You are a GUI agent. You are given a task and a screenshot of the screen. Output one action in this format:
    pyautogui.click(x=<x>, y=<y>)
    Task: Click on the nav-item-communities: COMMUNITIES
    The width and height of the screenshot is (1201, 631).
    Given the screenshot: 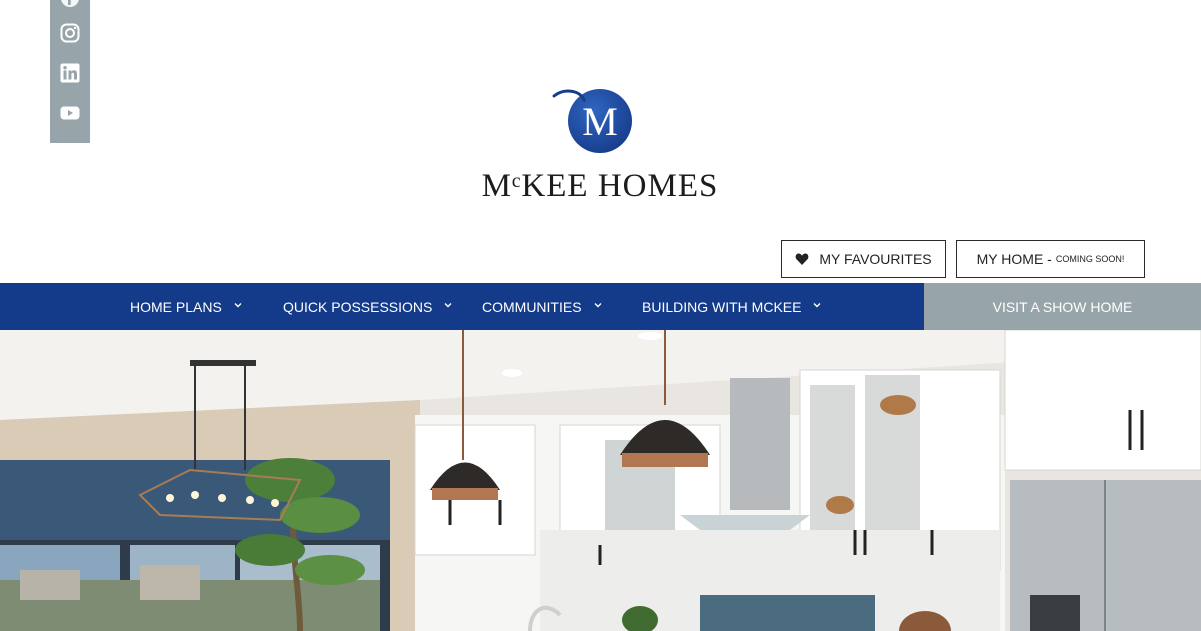 What is the action you would take?
    pyautogui.click(x=542, y=306)
    